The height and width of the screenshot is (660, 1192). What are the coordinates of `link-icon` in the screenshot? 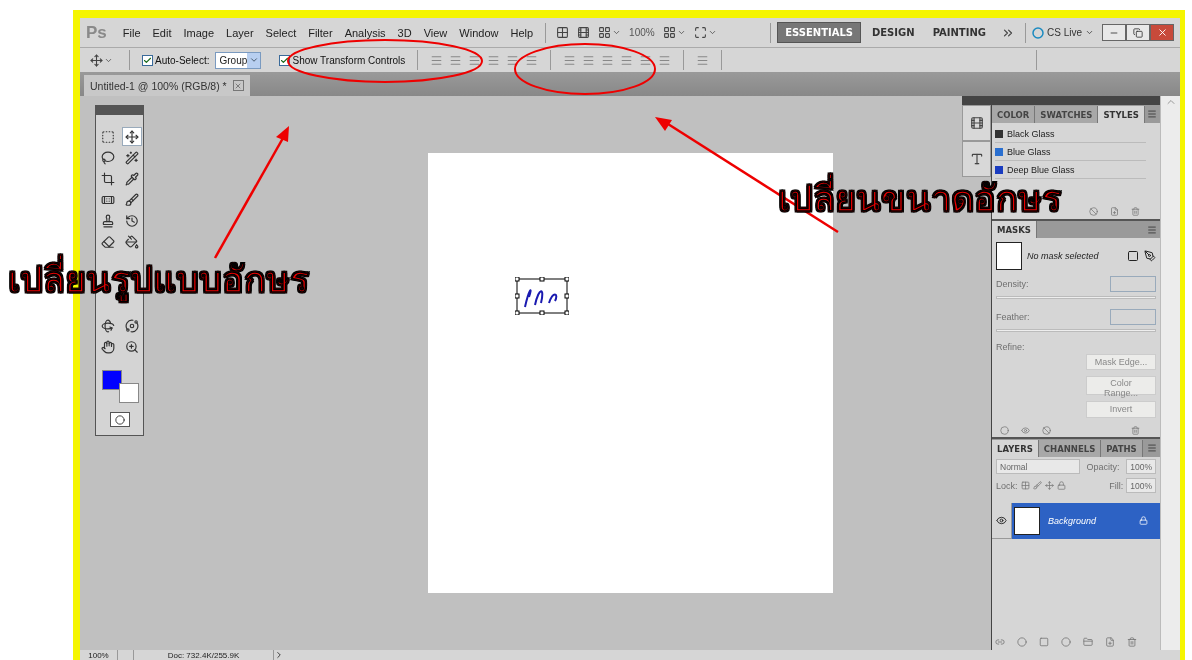 It's located at (1000, 642).